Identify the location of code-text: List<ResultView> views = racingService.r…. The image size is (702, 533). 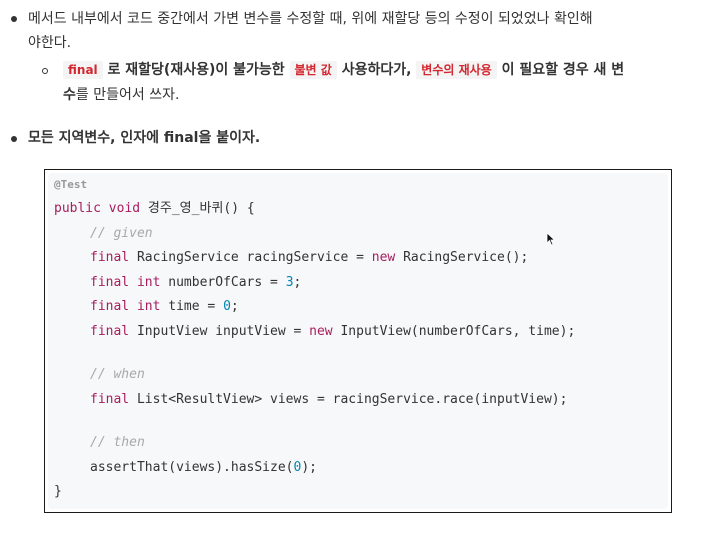
(348, 399).